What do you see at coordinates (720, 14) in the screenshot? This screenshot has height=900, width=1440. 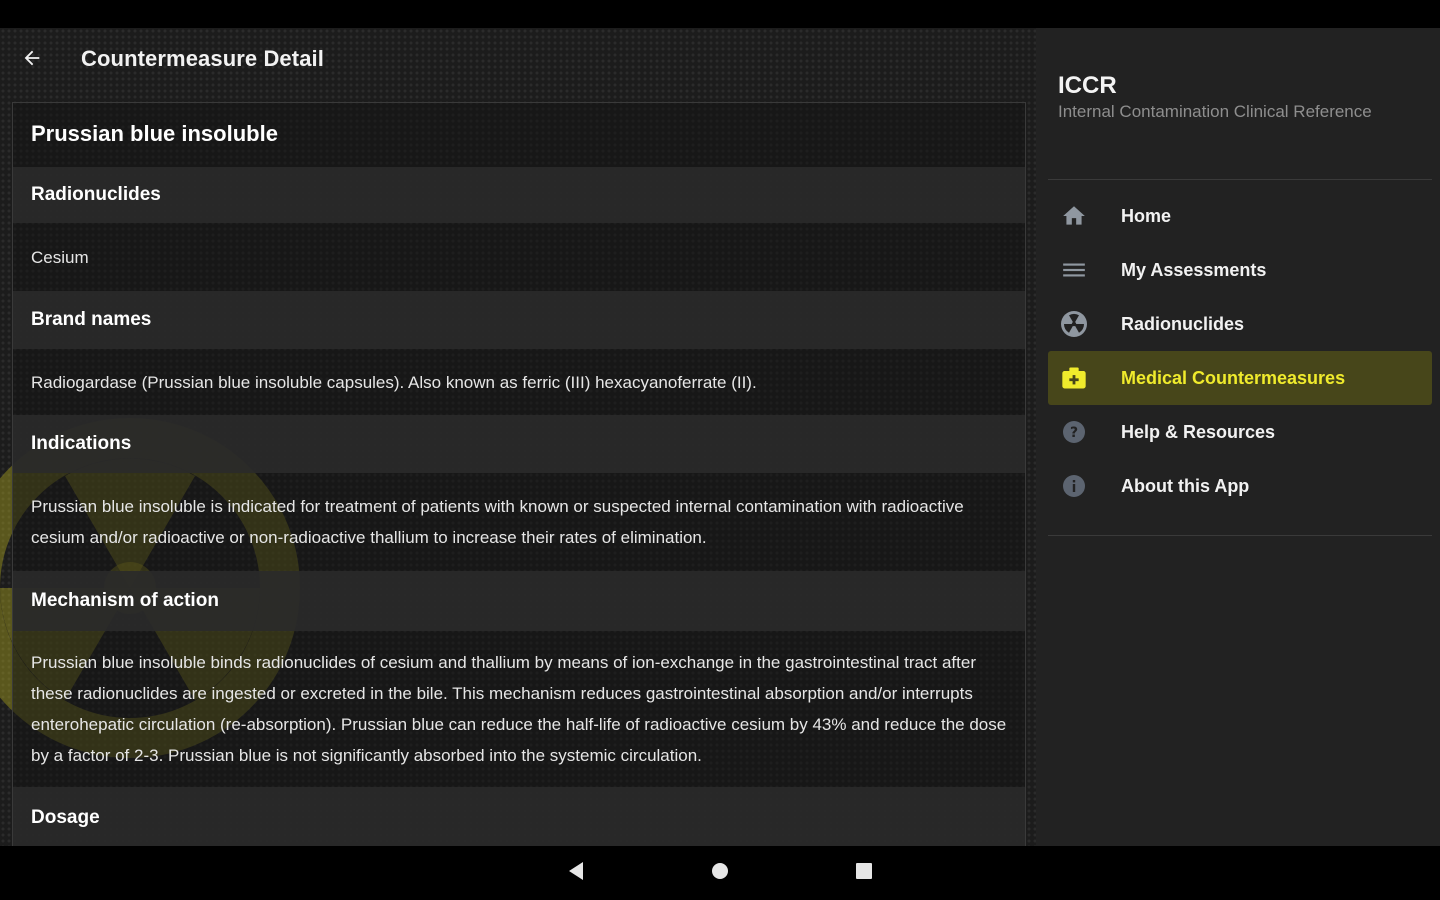 I see `status-bar` at bounding box center [720, 14].